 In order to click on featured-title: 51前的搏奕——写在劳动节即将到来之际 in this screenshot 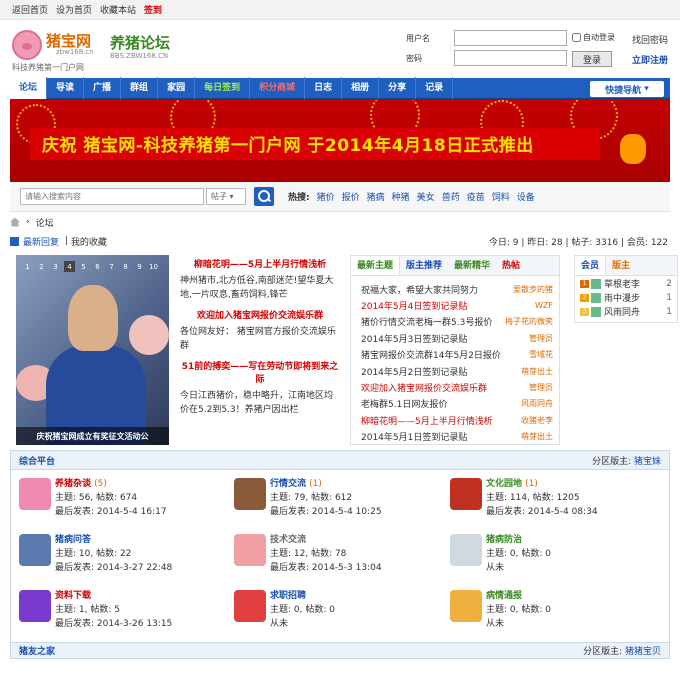, I will do `click(260, 374)`.